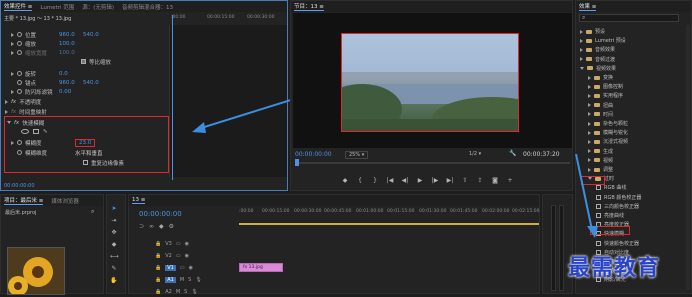 The width and height of the screenshot is (692, 297). Describe the element at coordinates (91, 83) in the screenshot. I see `ec-value: 540.0` at that location.